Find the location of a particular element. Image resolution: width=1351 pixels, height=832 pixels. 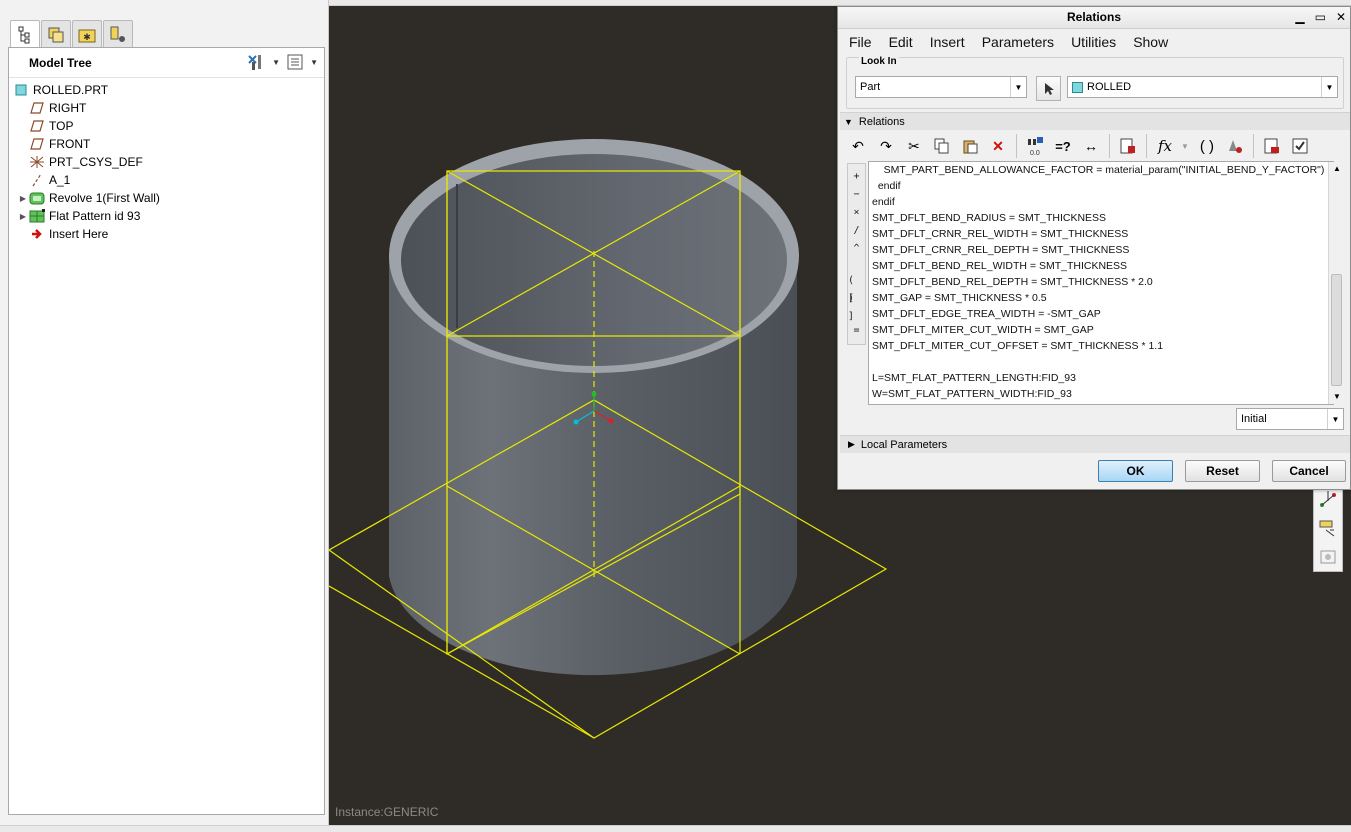

look-in-object-select: ROLLED ▼ is located at coordinates (1202, 87).